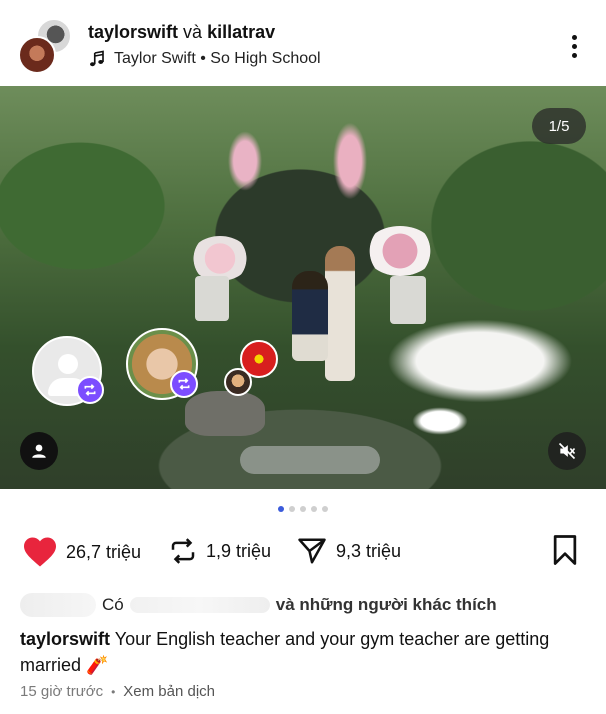 This screenshot has height=714, width=606. I want to click on woman-figure, so click(340, 313).